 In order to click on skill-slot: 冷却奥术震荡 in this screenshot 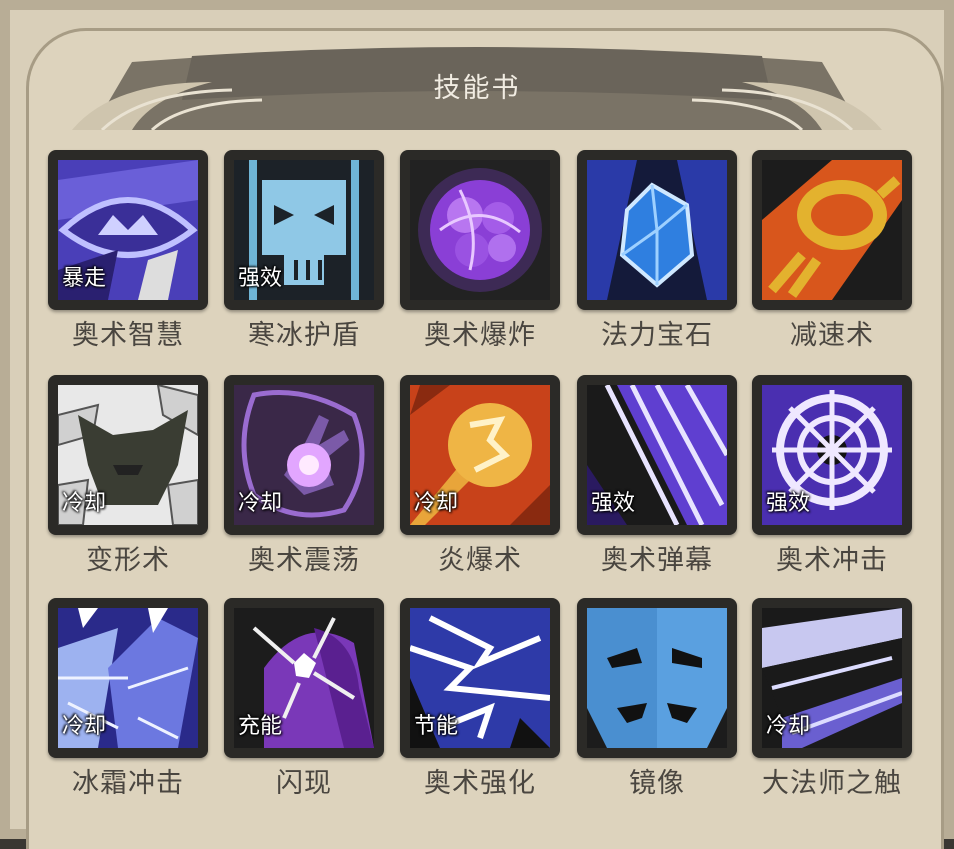, I will do `click(304, 475)`.